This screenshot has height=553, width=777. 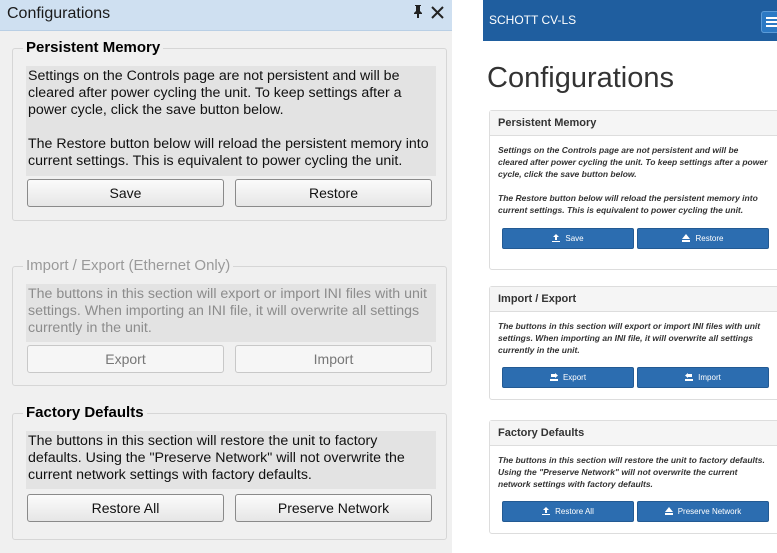 What do you see at coordinates (709, 238) in the screenshot?
I see `web-restore-label: Restore` at bounding box center [709, 238].